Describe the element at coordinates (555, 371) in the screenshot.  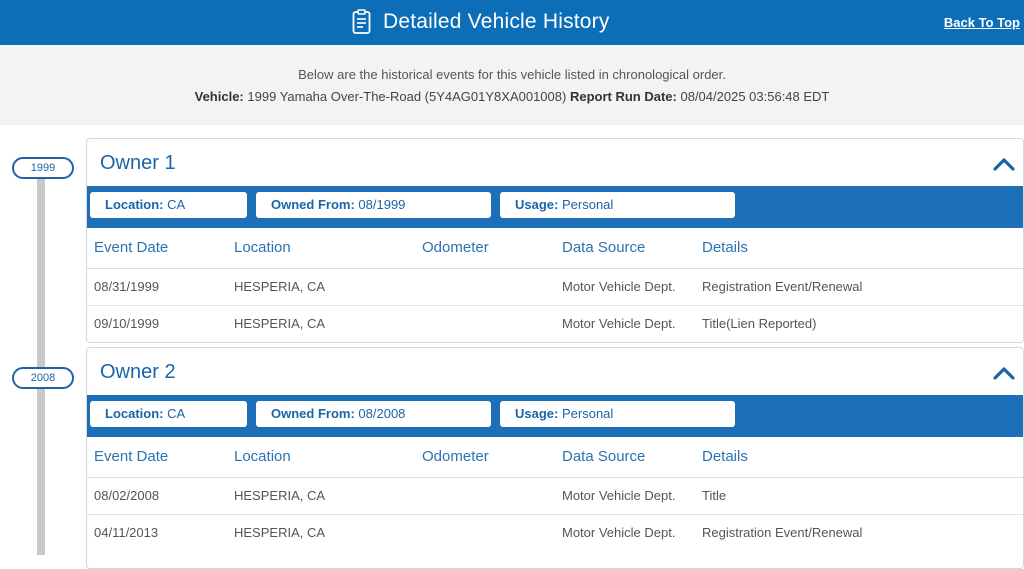
I see `owner-header: Owner 2` at that location.